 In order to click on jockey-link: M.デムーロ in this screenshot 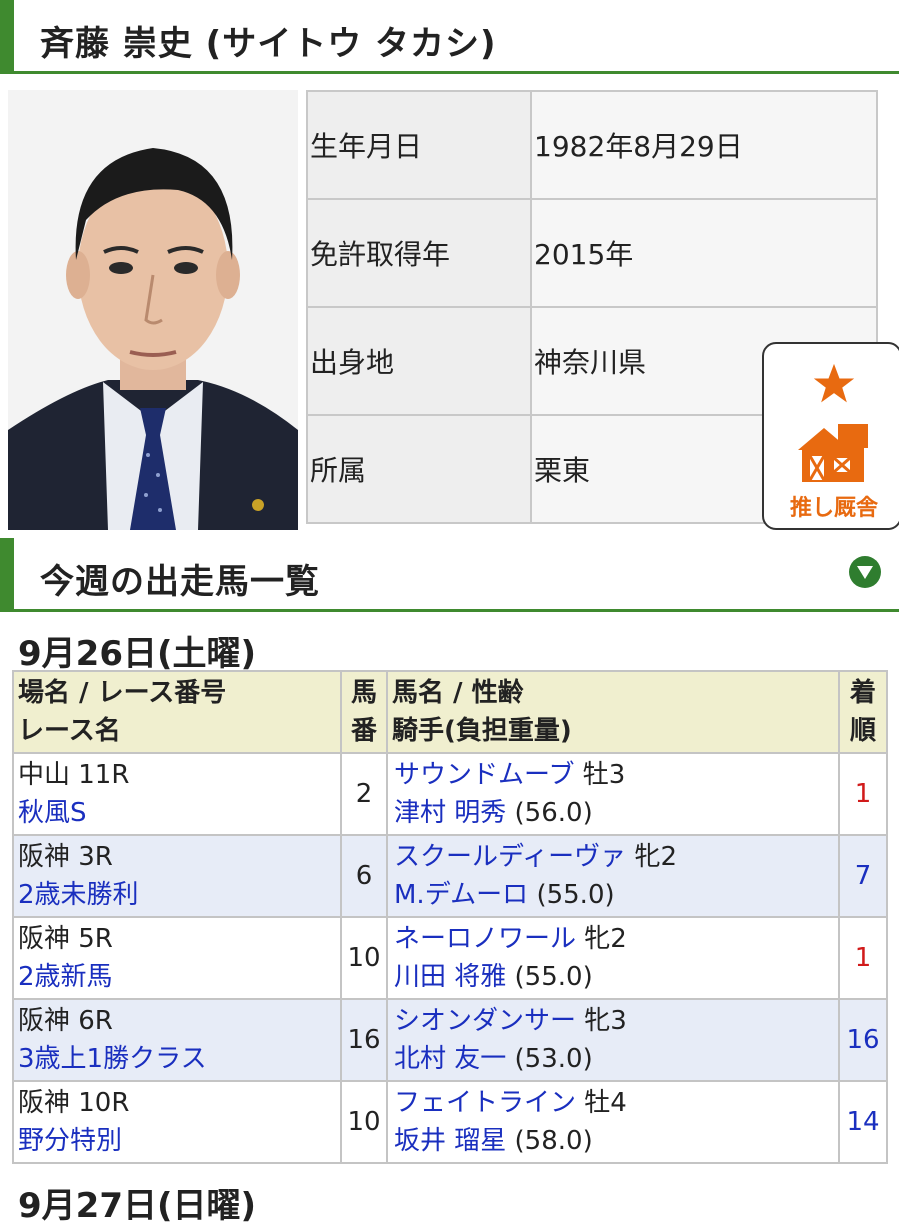, I will do `click(461, 895)`.